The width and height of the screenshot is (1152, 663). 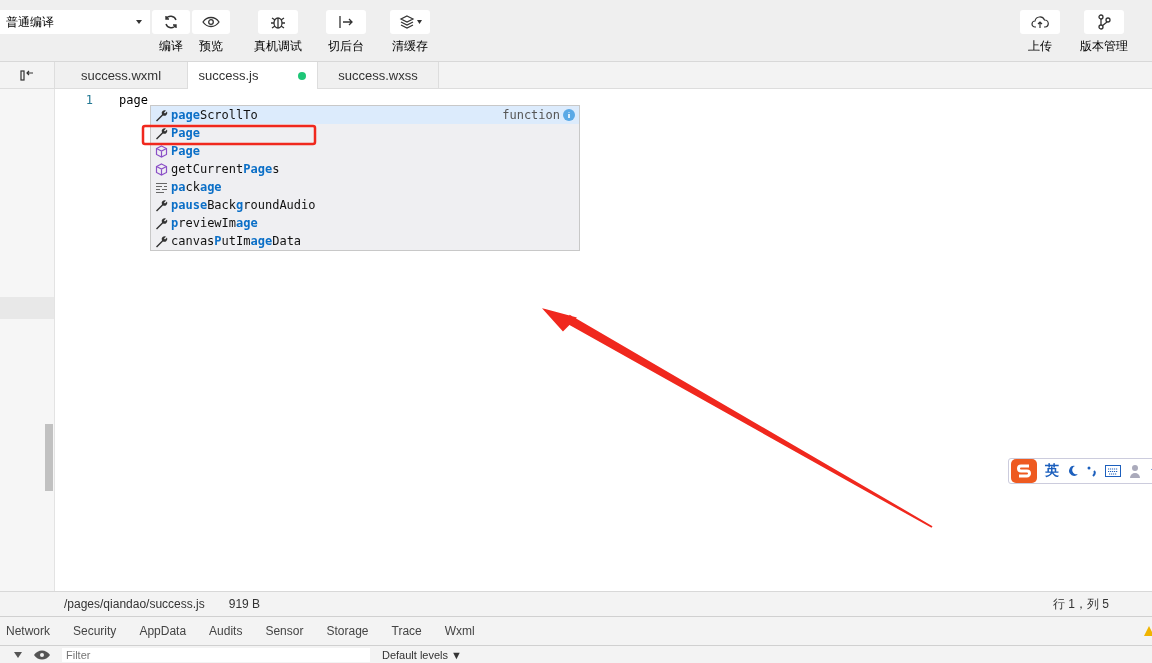 I want to click on punctuation-icon, so click(x=1092, y=471).